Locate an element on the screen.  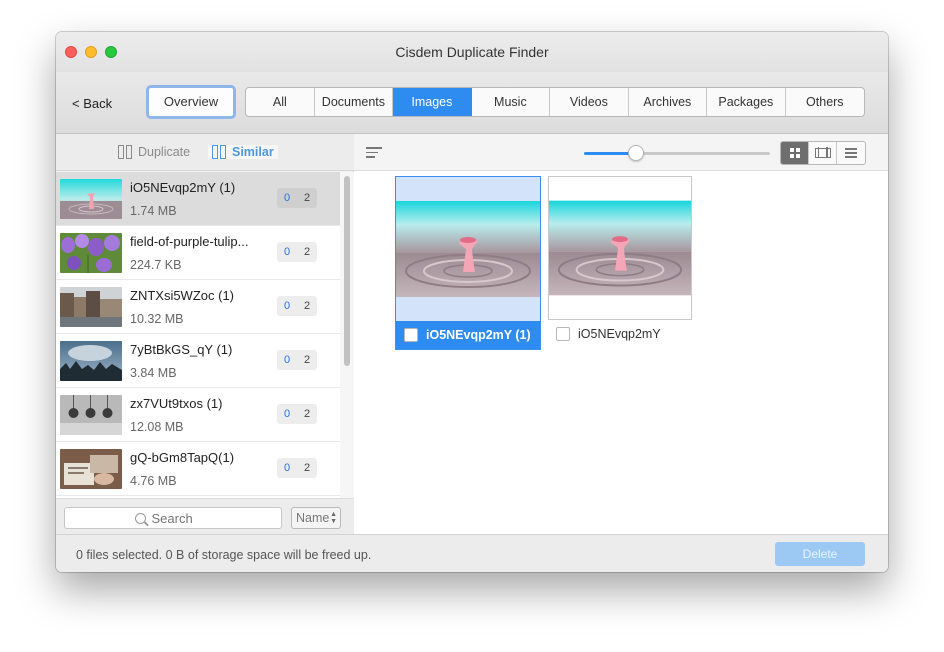
list-scrollbar is located at coordinates (347, 335).